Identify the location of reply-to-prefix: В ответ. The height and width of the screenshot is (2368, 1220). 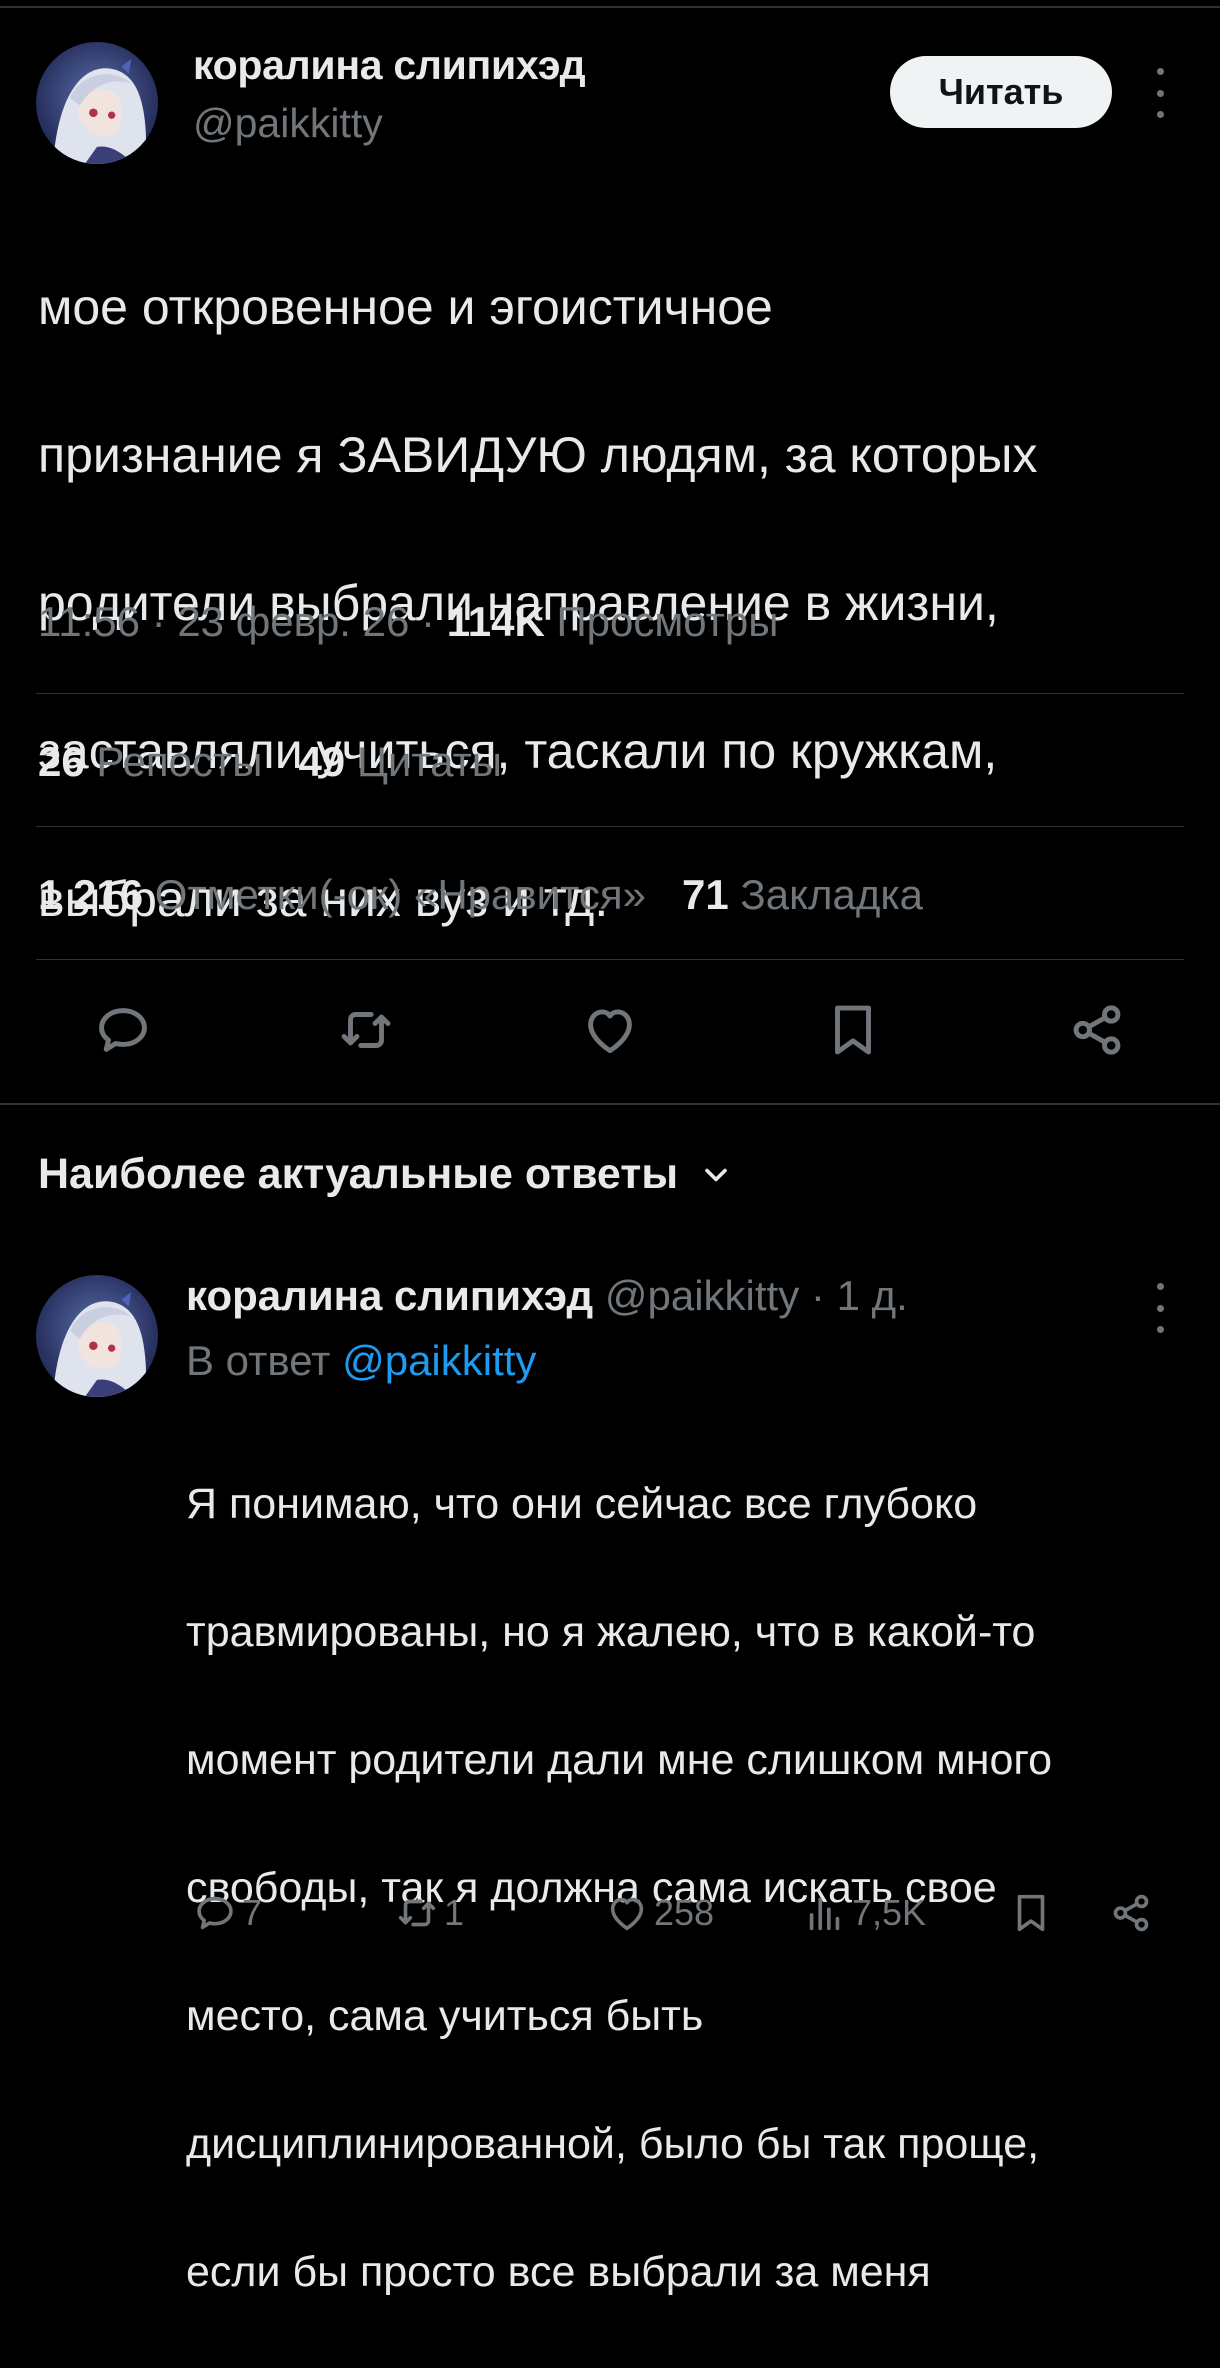
(258, 1360).